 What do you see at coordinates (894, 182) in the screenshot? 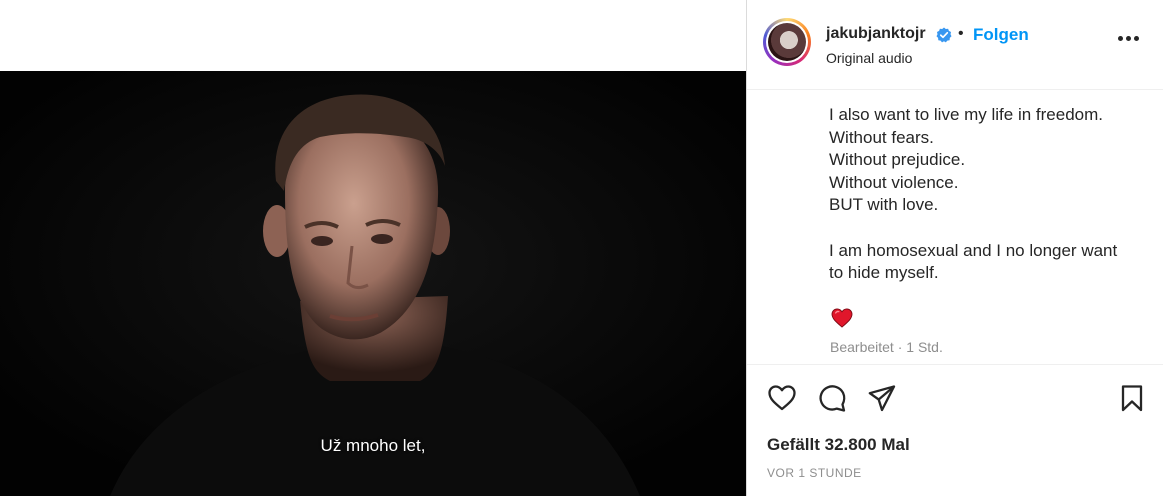
I see `caption-line: Without violence.` at bounding box center [894, 182].